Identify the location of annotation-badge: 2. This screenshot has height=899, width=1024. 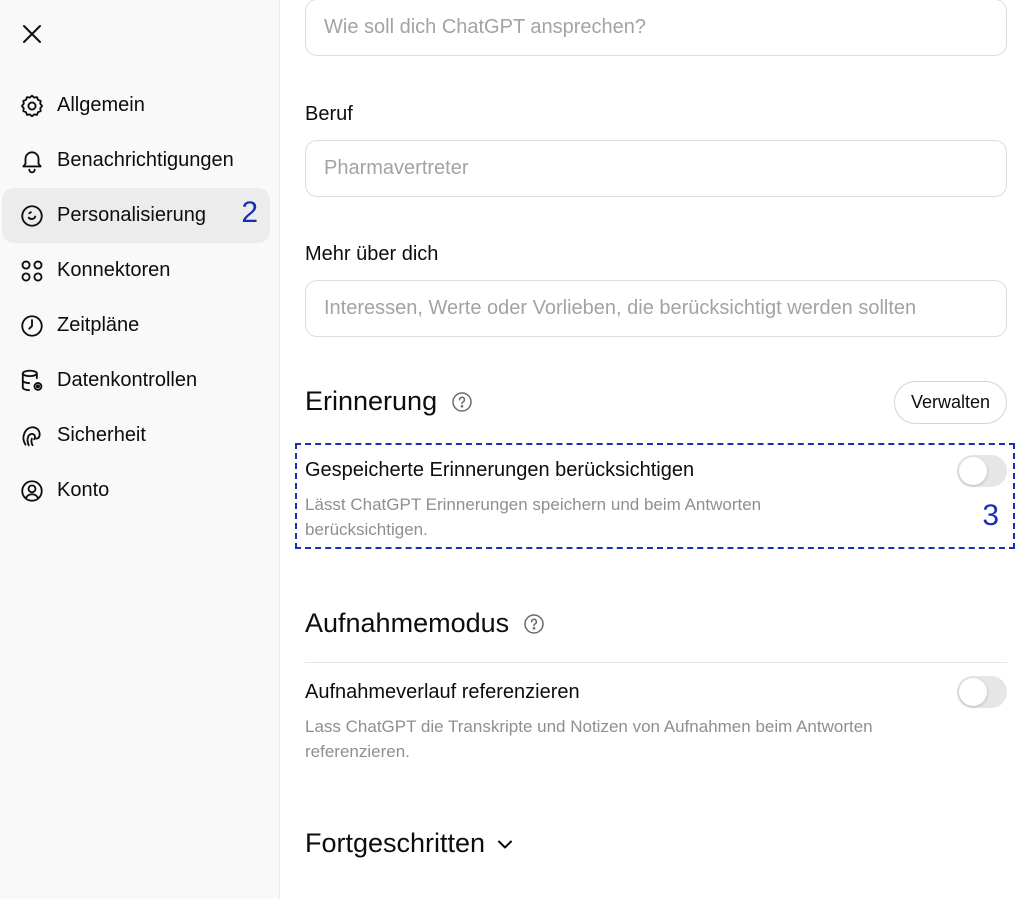
(249, 212).